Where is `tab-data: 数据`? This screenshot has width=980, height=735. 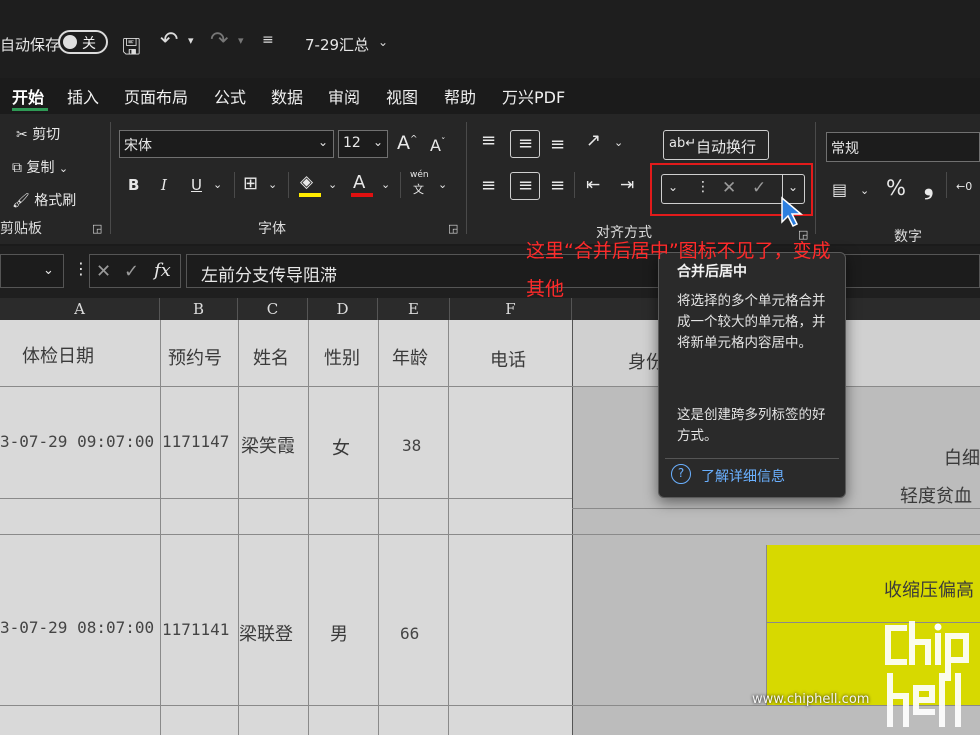
tab-data: 数据 is located at coordinates (287, 96).